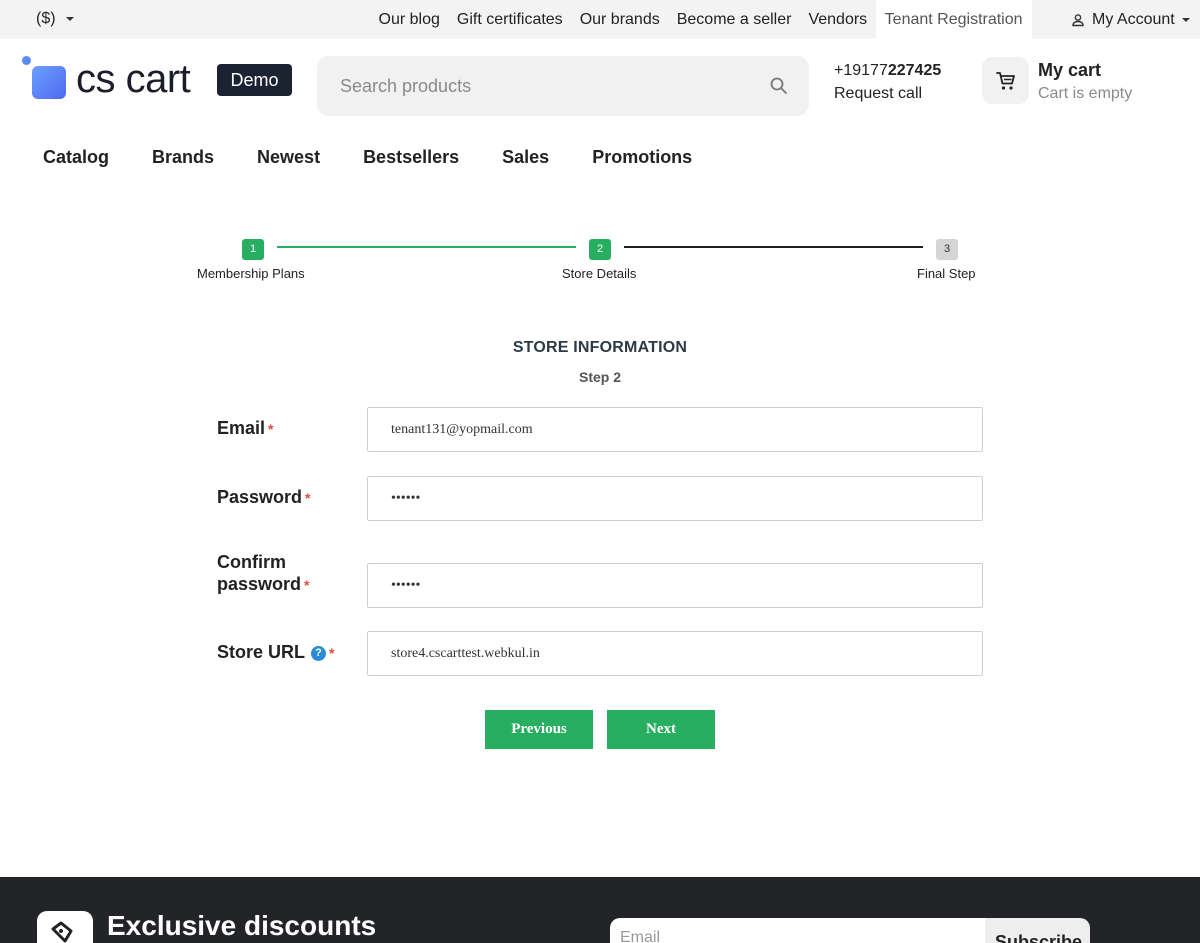 This screenshot has height=943, width=1200. I want to click on stepper-line-pending, so click(773, 247).